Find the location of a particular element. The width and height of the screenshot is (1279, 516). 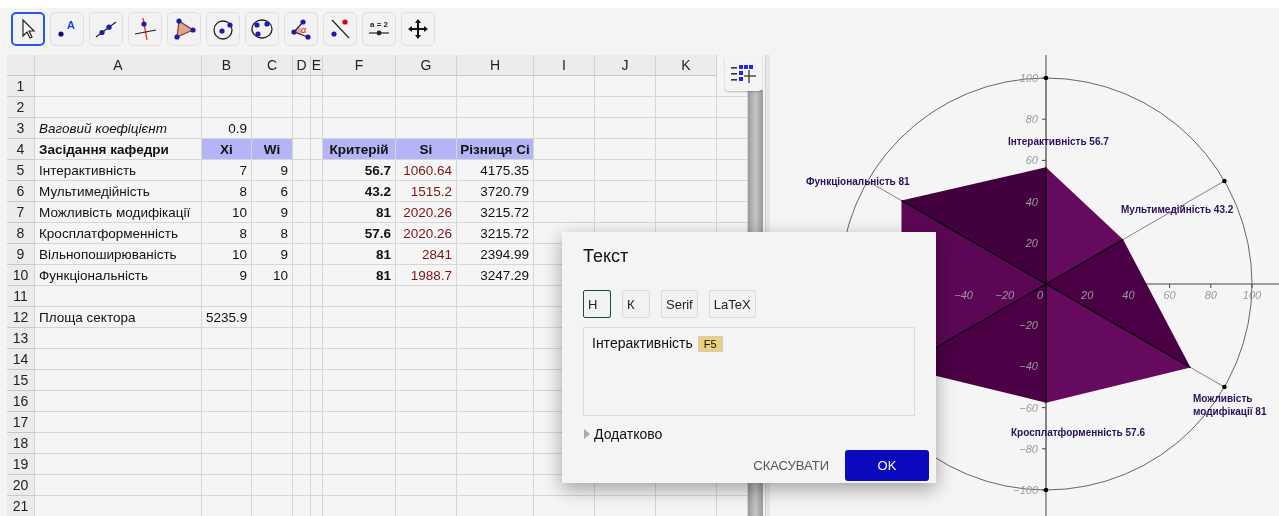

table-cell: Ваговий коефіцієнт is located at coordinates (118, 128).